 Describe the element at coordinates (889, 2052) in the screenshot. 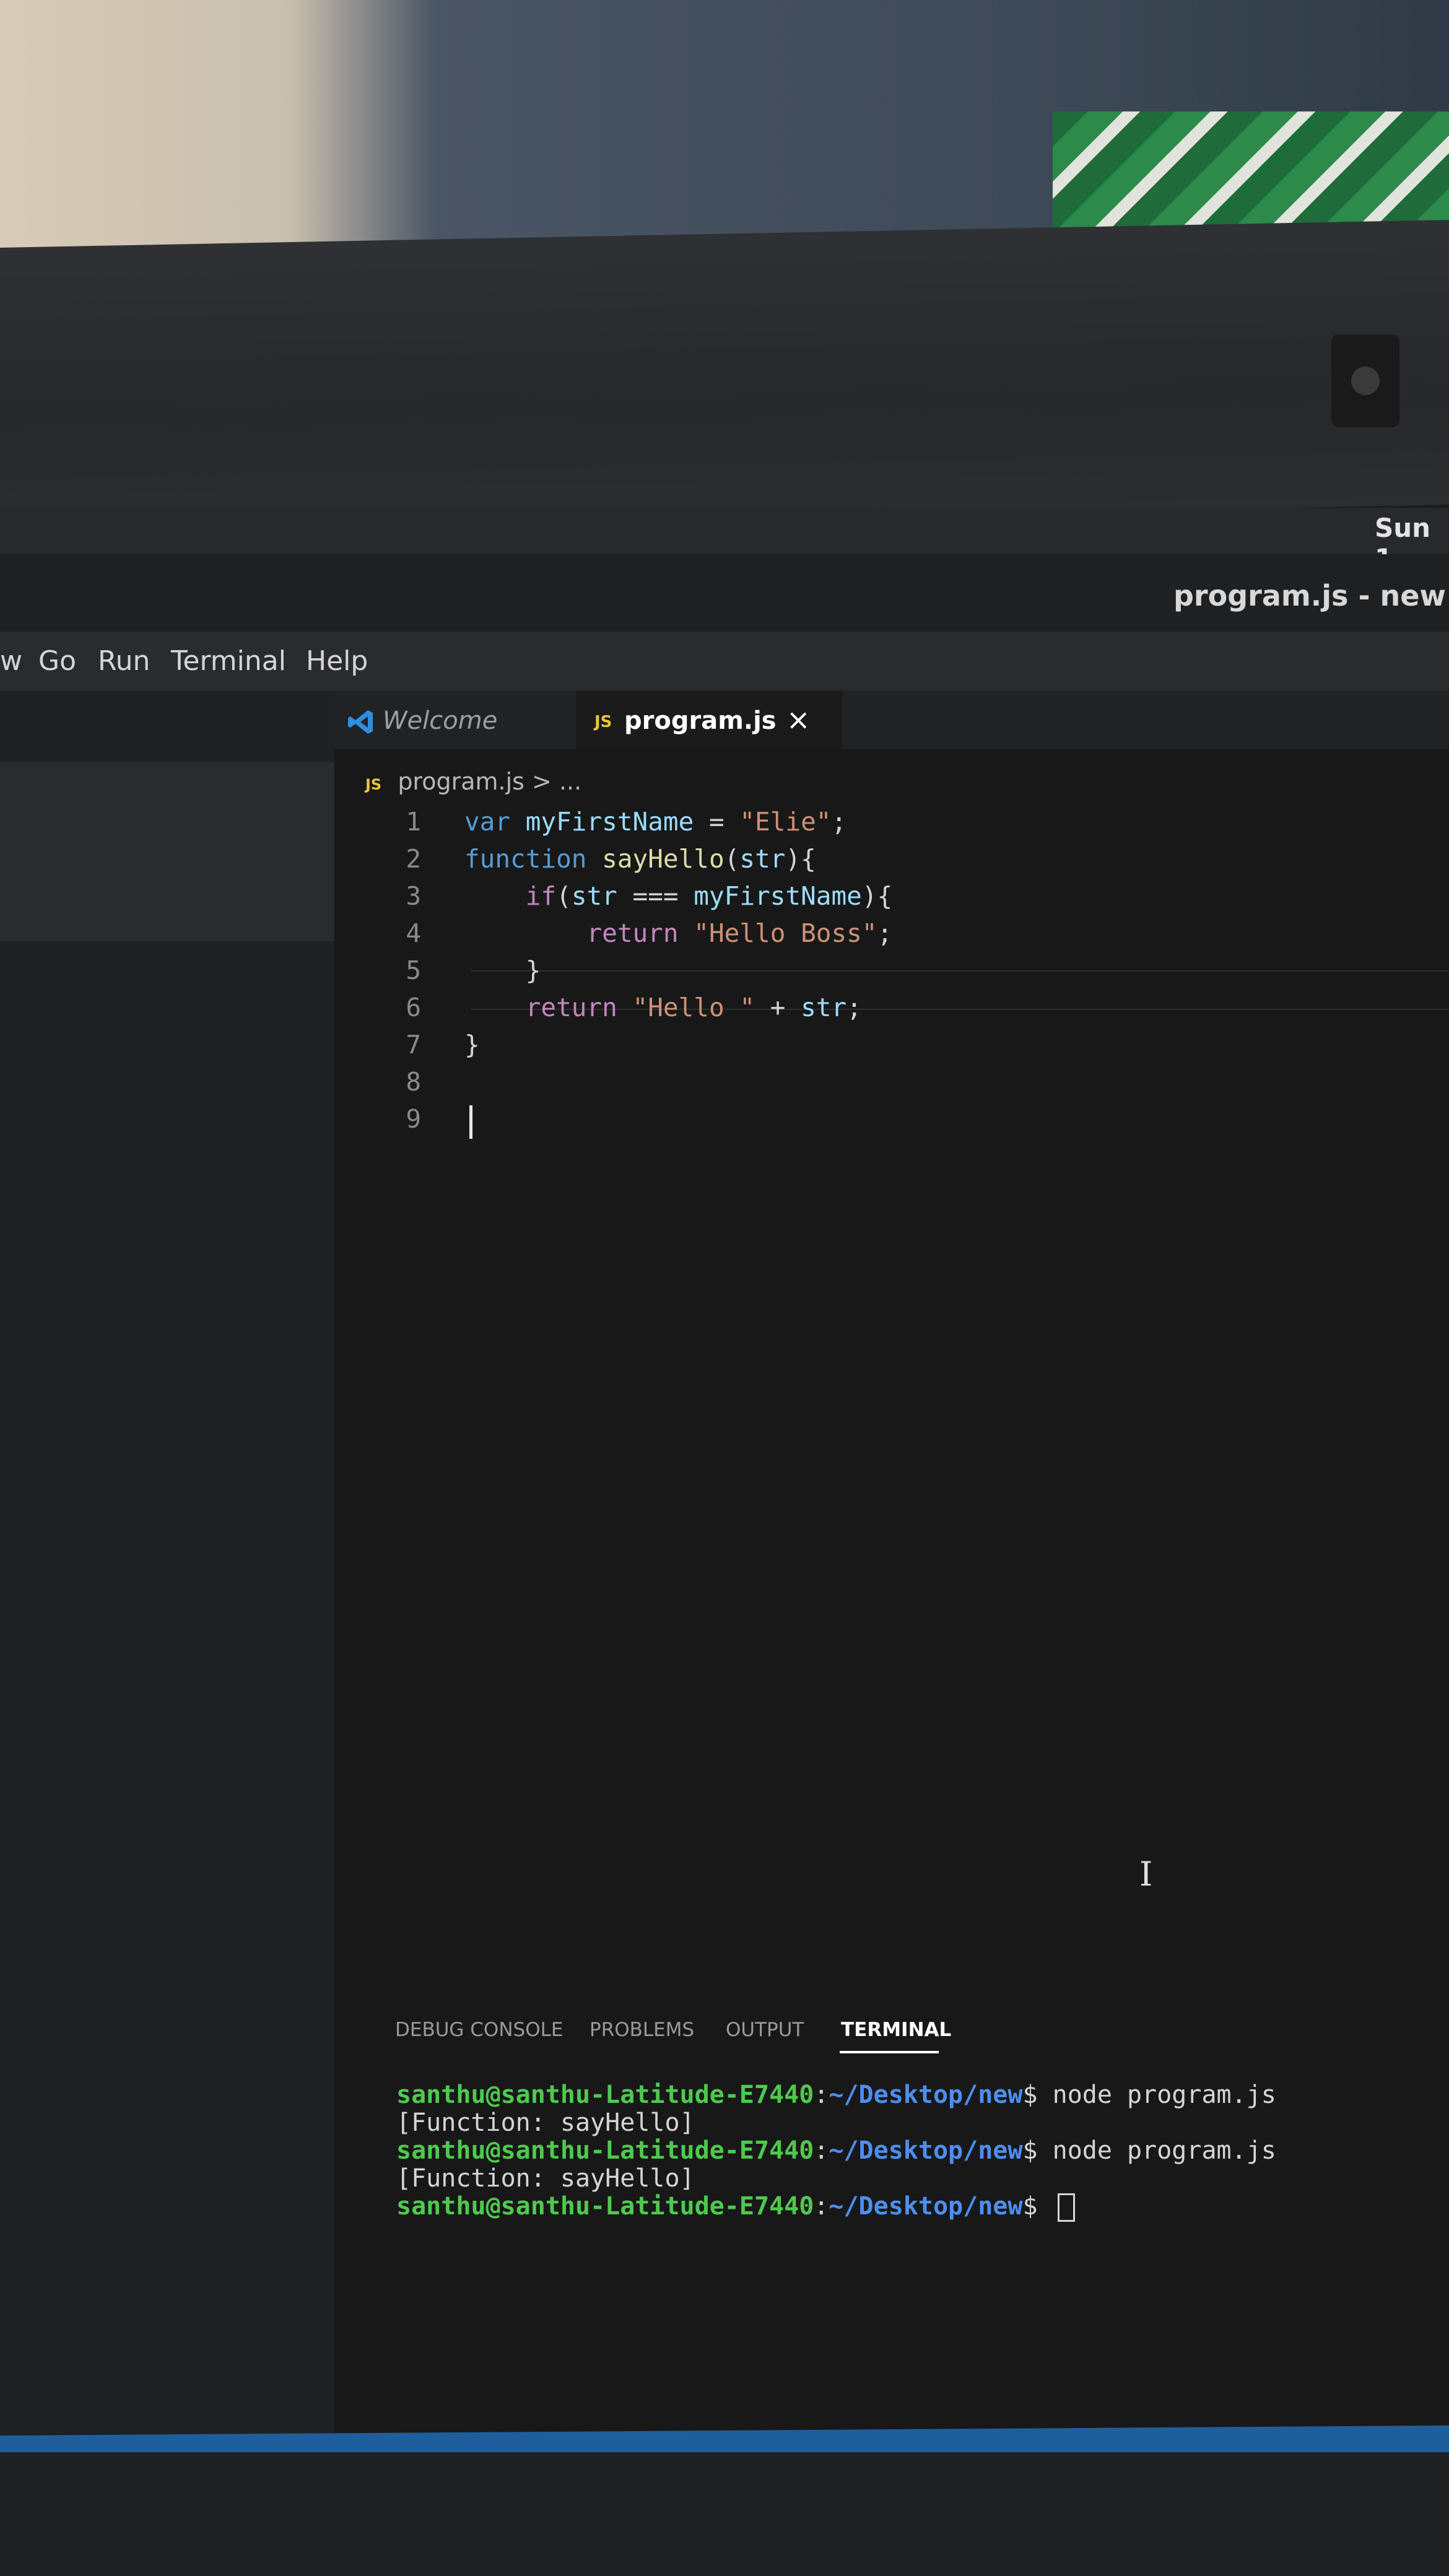

I see `active-tab-indicator` at that location.